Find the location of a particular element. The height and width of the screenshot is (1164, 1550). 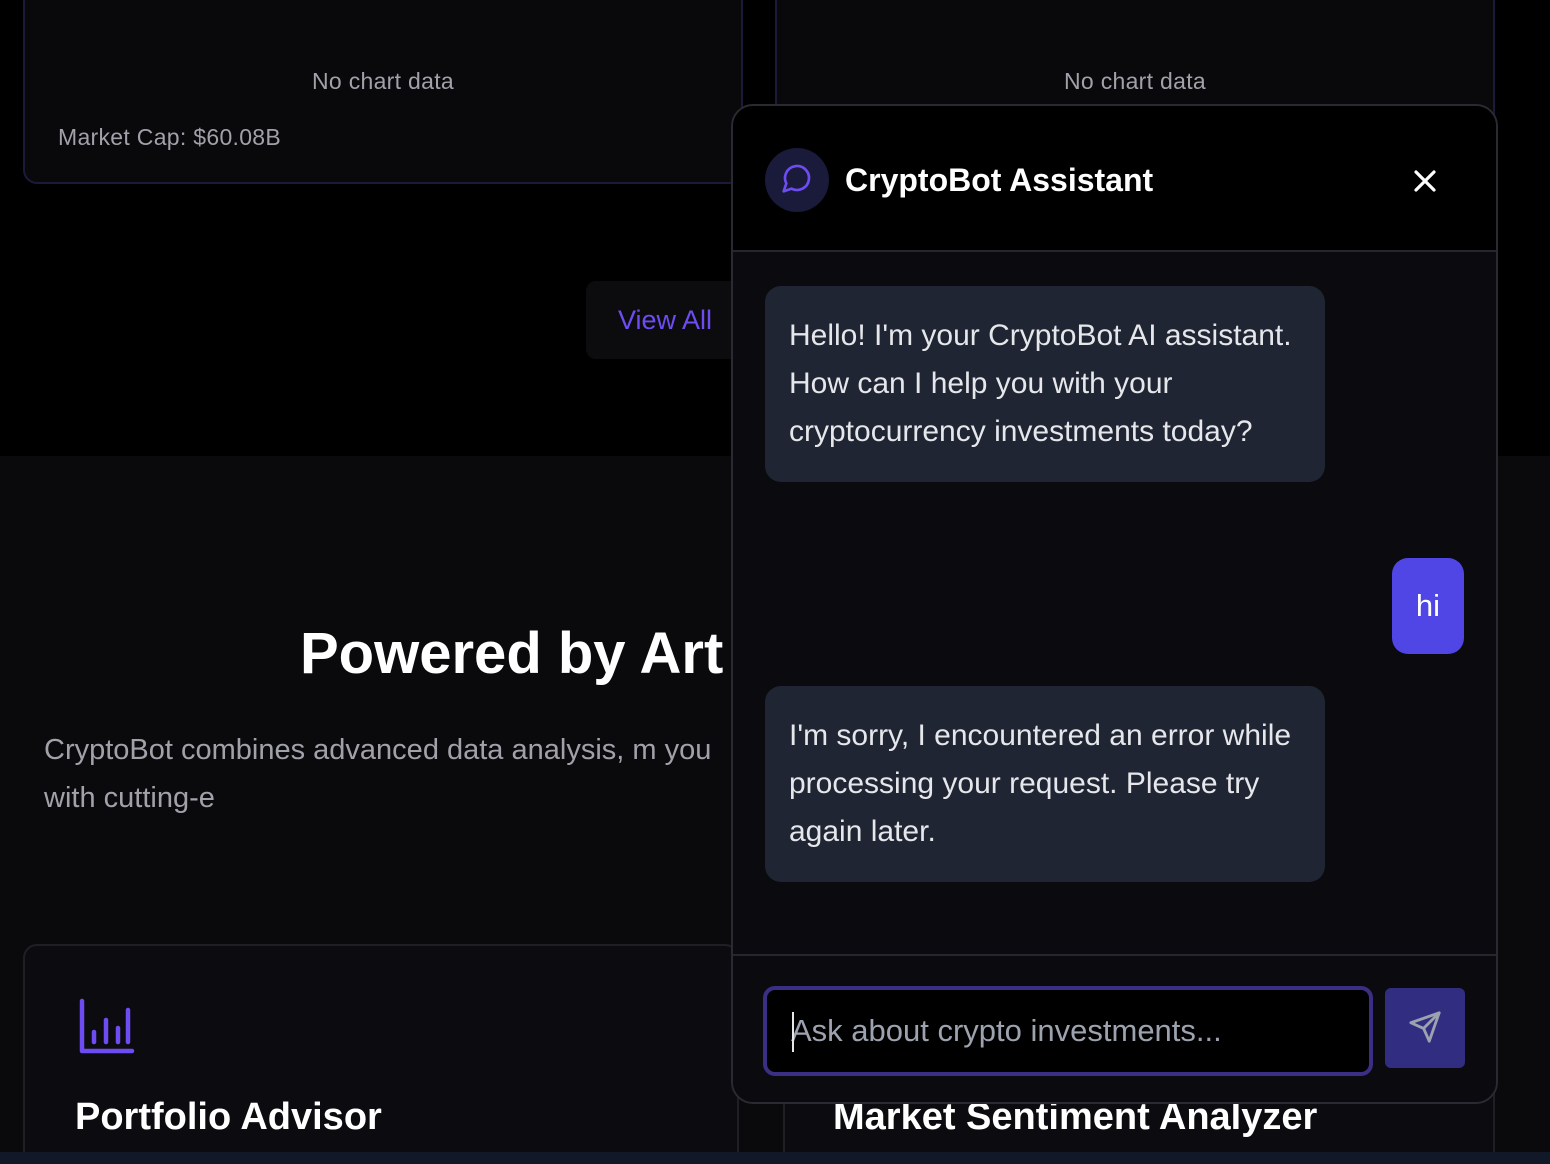

close-button is located at coordinates (1425, 182).